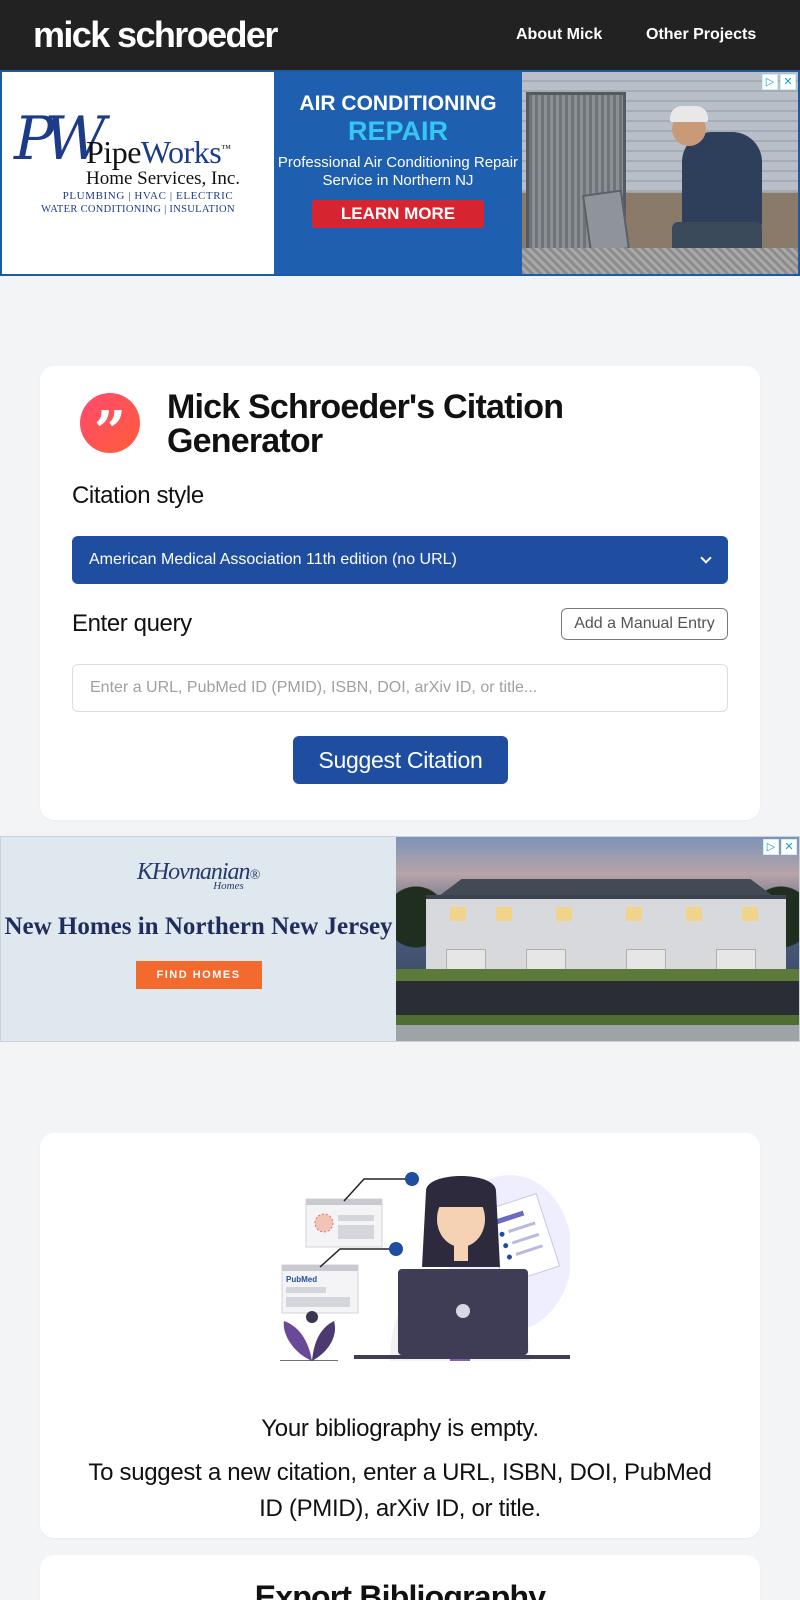 The height and width of the screenshot is (1600, 800). I want to click on ad-find-homes-button: FIND HOMES, so click(198, 975).